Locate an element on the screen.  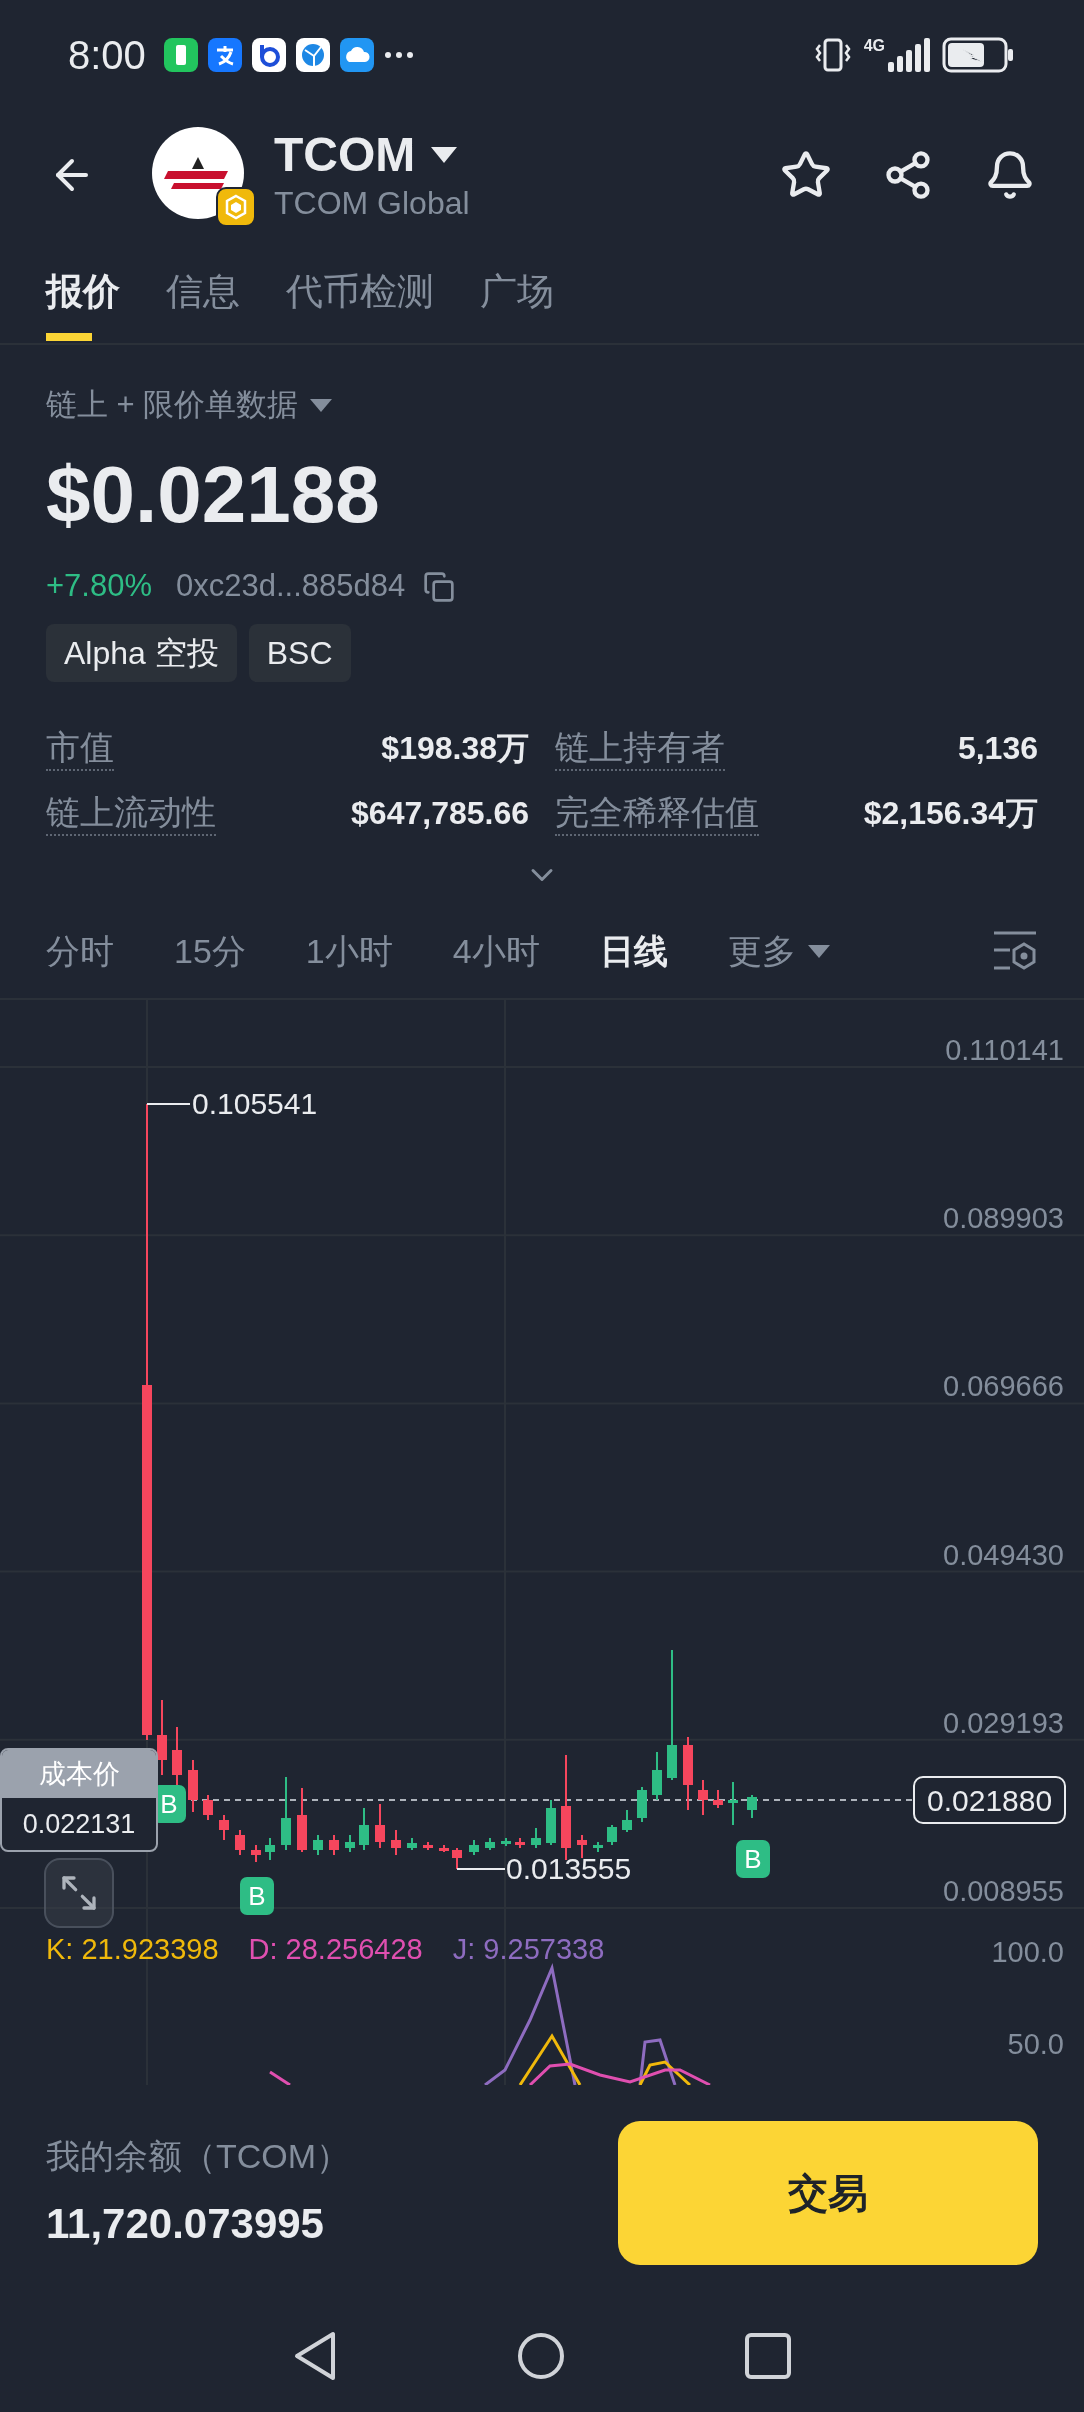
signal-icon is located at coordinates (909, 55).